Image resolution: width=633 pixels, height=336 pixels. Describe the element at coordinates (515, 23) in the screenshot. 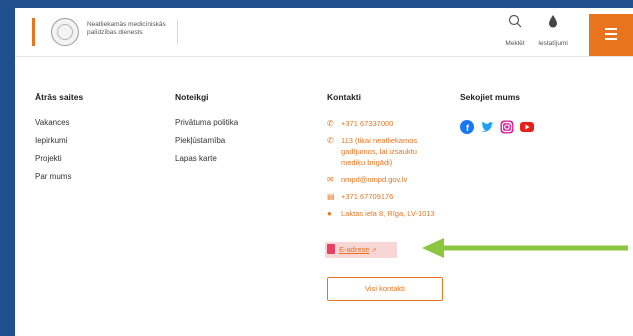

I see `search-icon` at that location.